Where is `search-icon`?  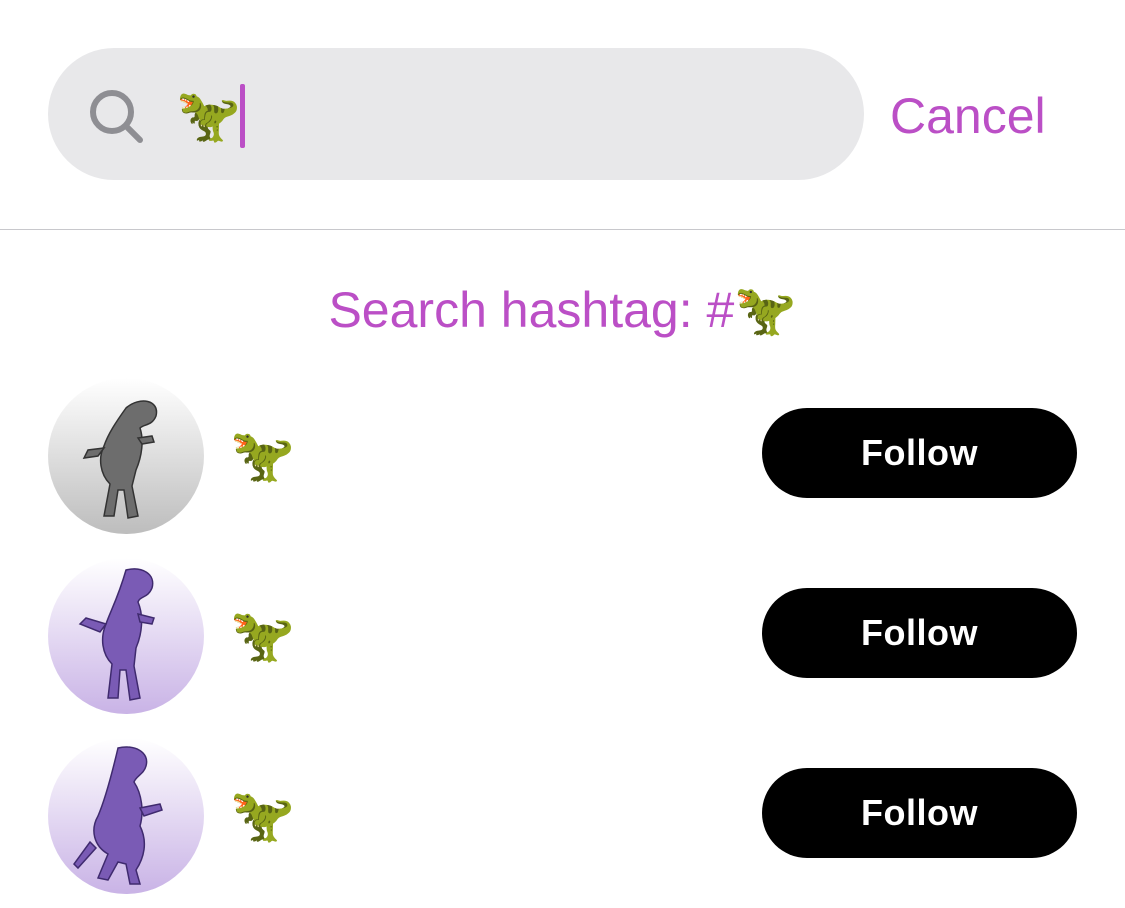 search-icon is located at coordinates (116, 116).